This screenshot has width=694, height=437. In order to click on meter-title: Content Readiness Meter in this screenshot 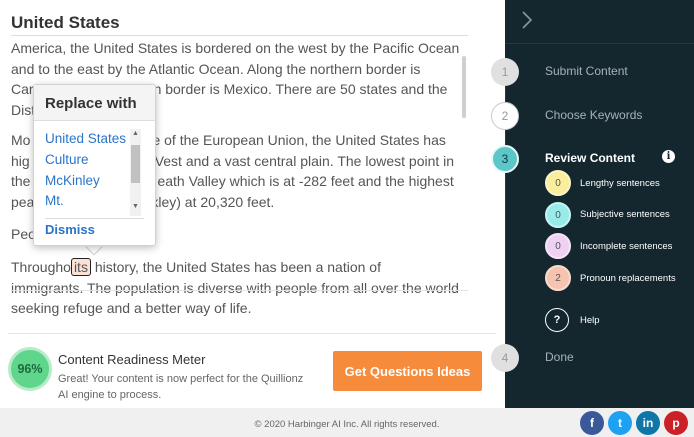, I will do `click(132, 359)`.